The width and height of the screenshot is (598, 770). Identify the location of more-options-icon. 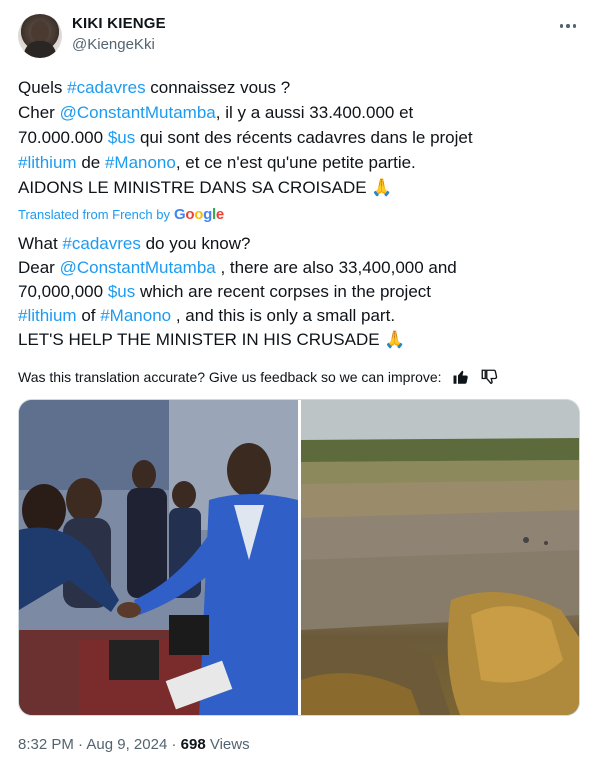
(568, 26).